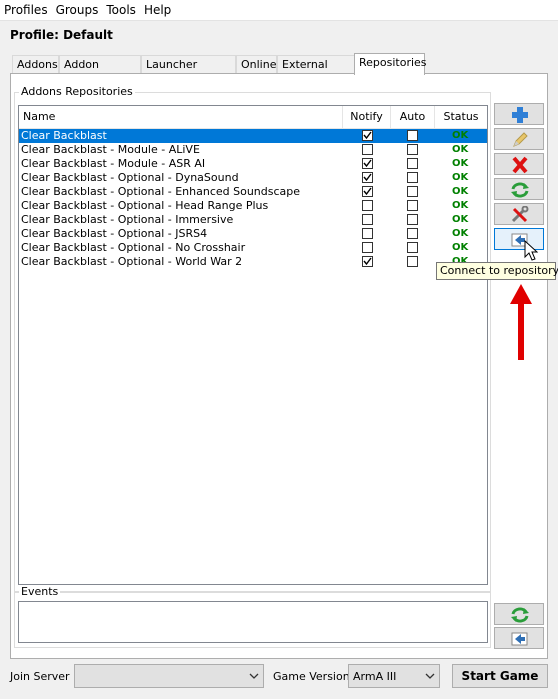  I want to click on repository-name: Clear Backblast - Optional - World War 2, so click(132, 261).